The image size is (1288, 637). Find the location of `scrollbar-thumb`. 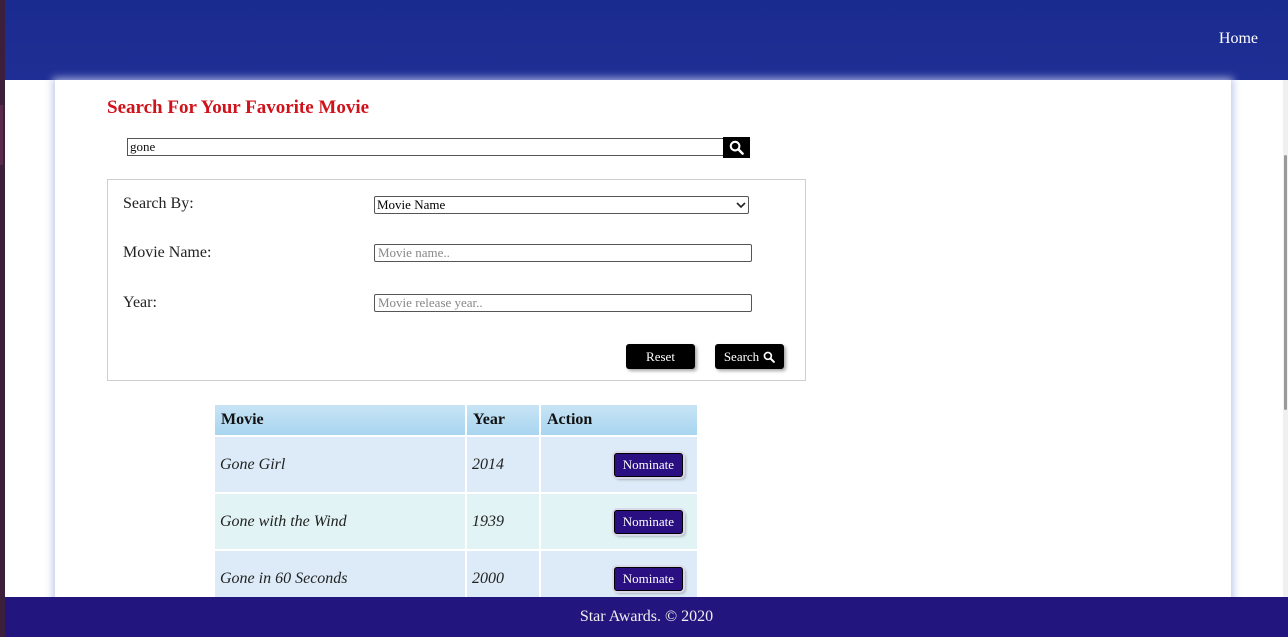

scrollbar-thumb is located at coordinates (1285, 282).